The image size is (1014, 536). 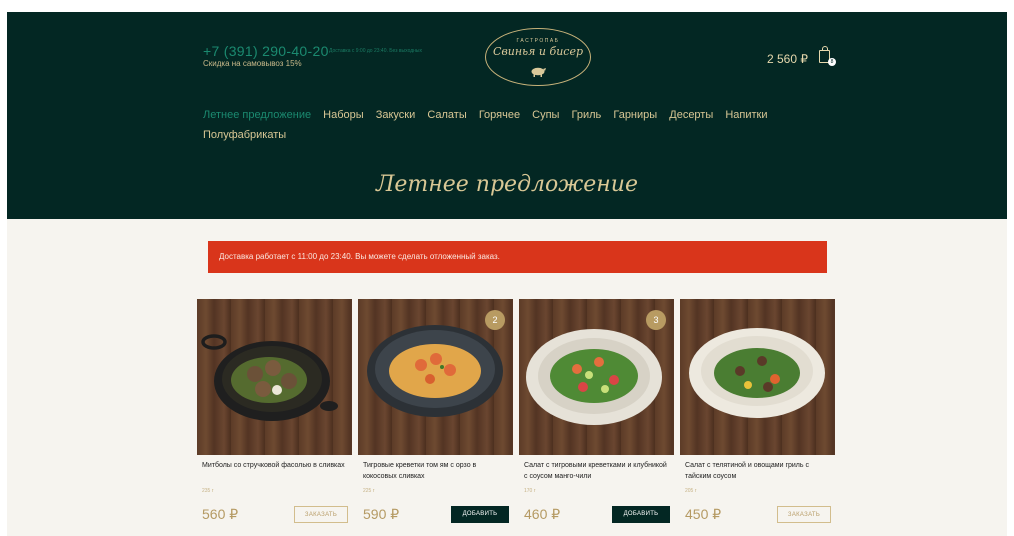 I want to click on nav-item-sets: Наборы, so click(x=343, y=115).